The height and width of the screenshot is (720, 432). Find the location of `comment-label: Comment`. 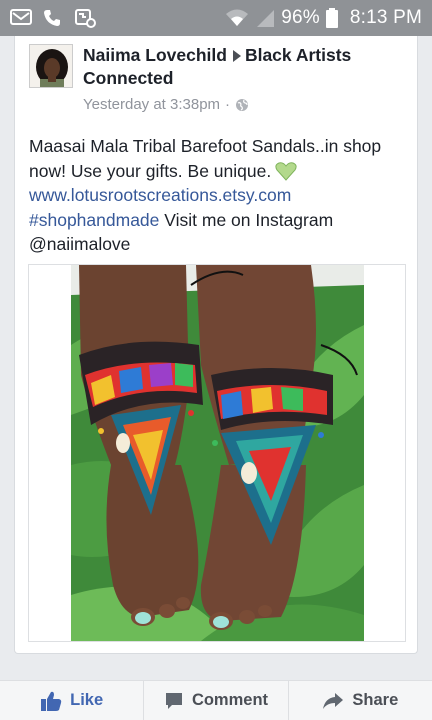

comment-label: Comment is located at coordinates (230, 700).